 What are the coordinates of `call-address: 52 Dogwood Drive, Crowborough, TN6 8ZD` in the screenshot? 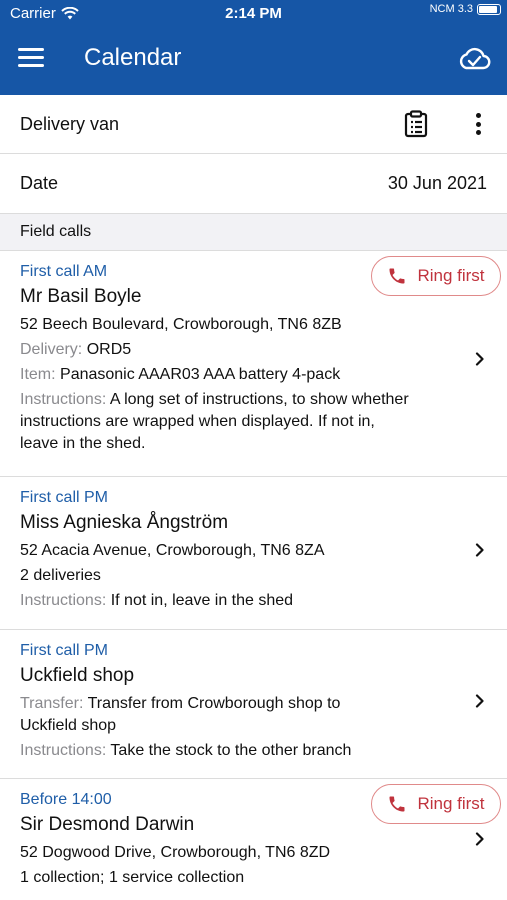 It's located at (175, 852).